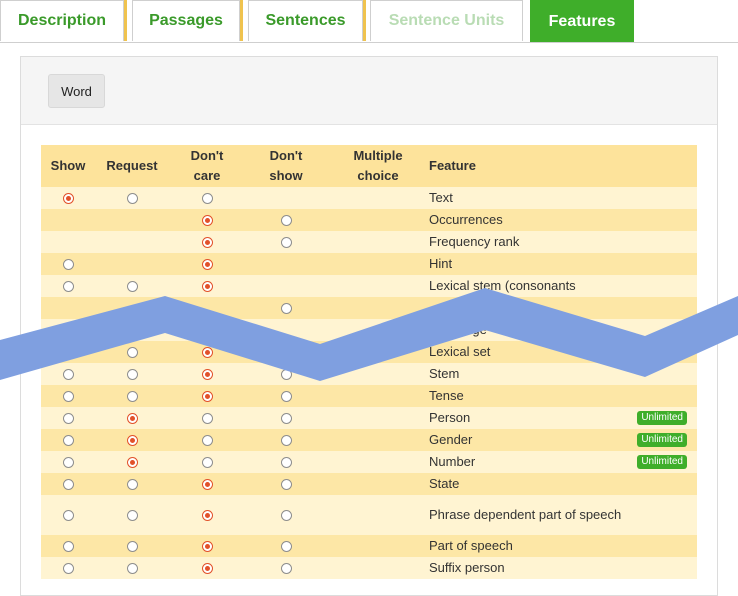  What do you see at coordinates (207, 175) in the screenshot?
I see `dont-care-line-2: care` at bounding box center [207, 175].